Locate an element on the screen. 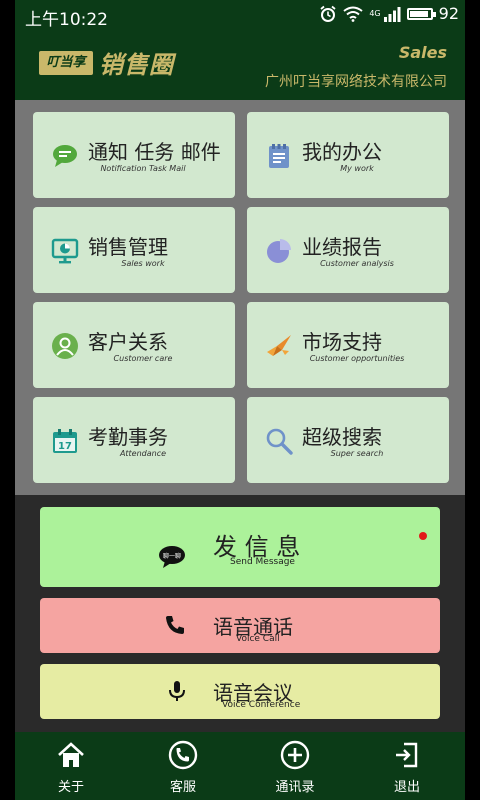 This screenshot has height=800, width=480. tile-sublabel: Customer care is located at coordinates (143, 358).